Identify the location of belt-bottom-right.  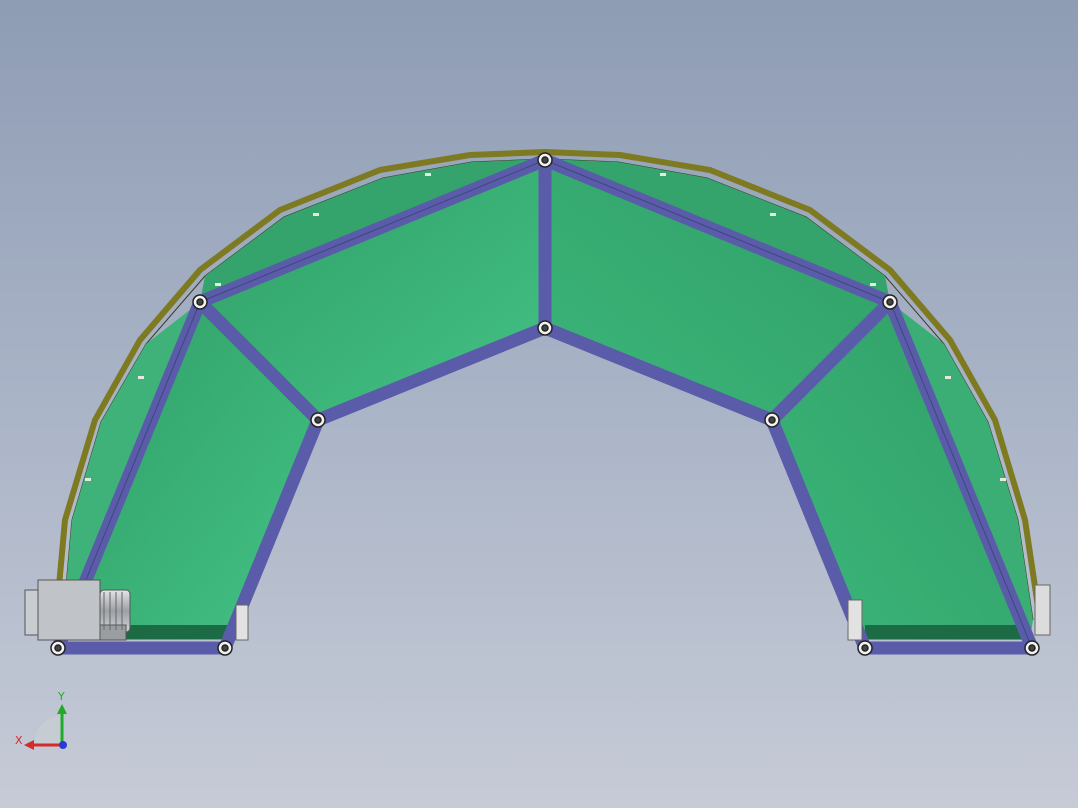
(947, 632).